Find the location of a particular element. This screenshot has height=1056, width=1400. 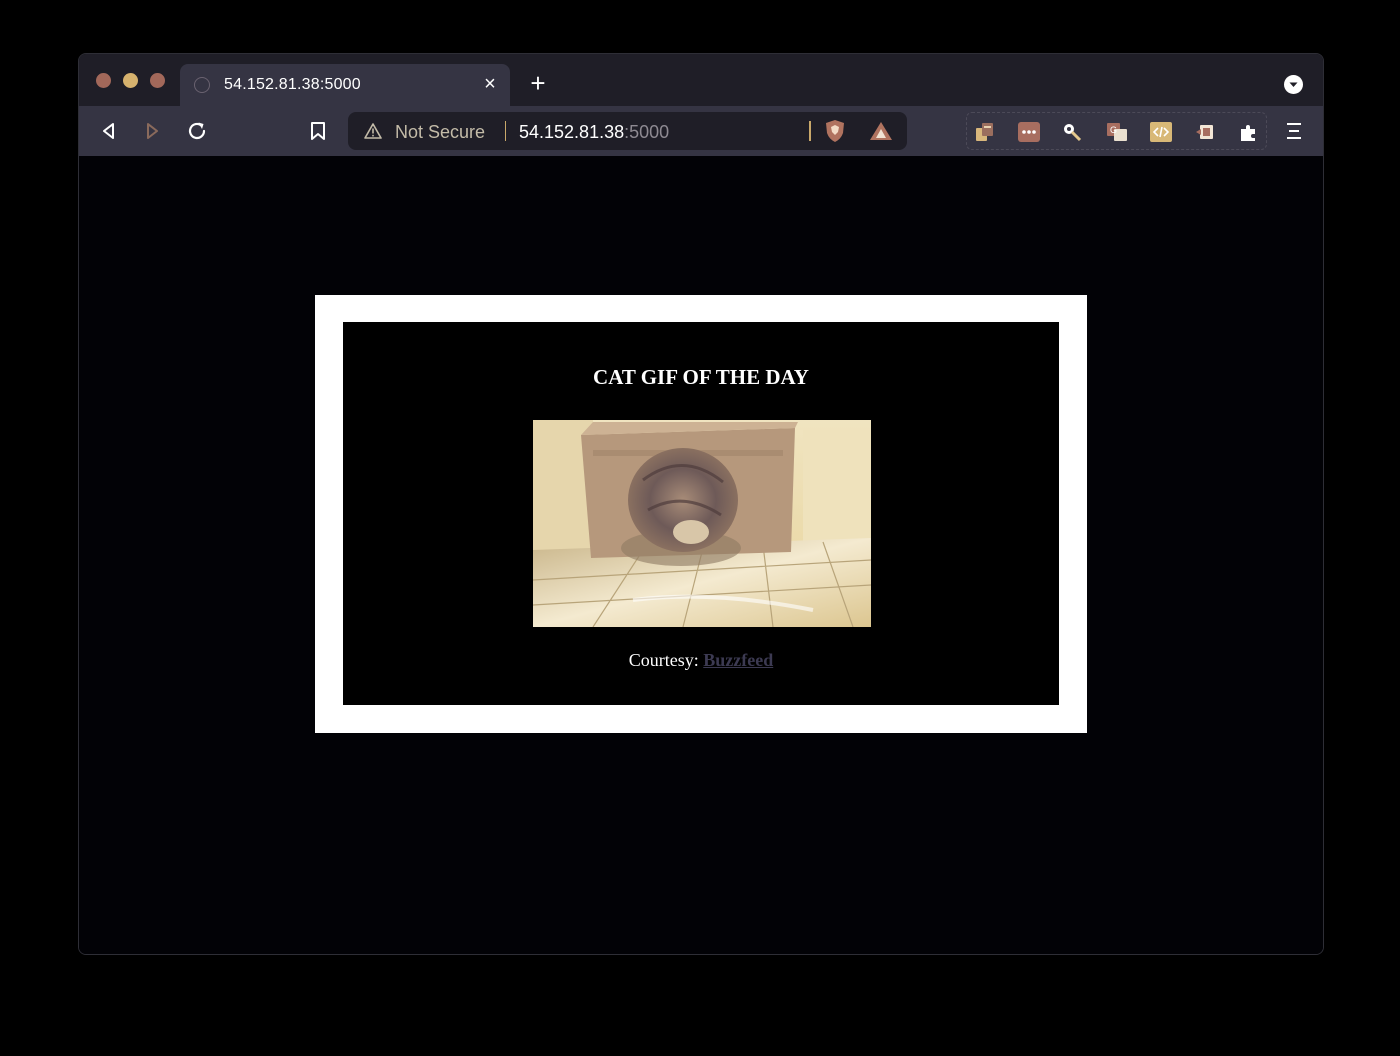

forward-icon is located at coordinates (152, 131).